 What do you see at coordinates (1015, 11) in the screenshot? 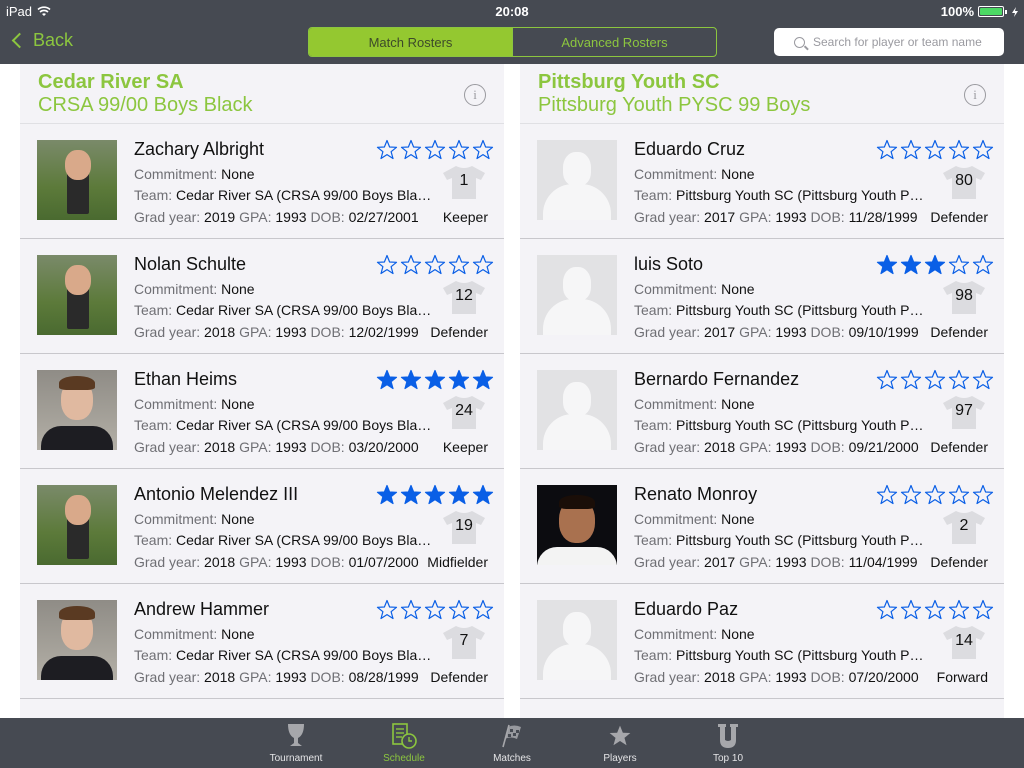
I see `charging-icon` at bounding box center [1015, 11].